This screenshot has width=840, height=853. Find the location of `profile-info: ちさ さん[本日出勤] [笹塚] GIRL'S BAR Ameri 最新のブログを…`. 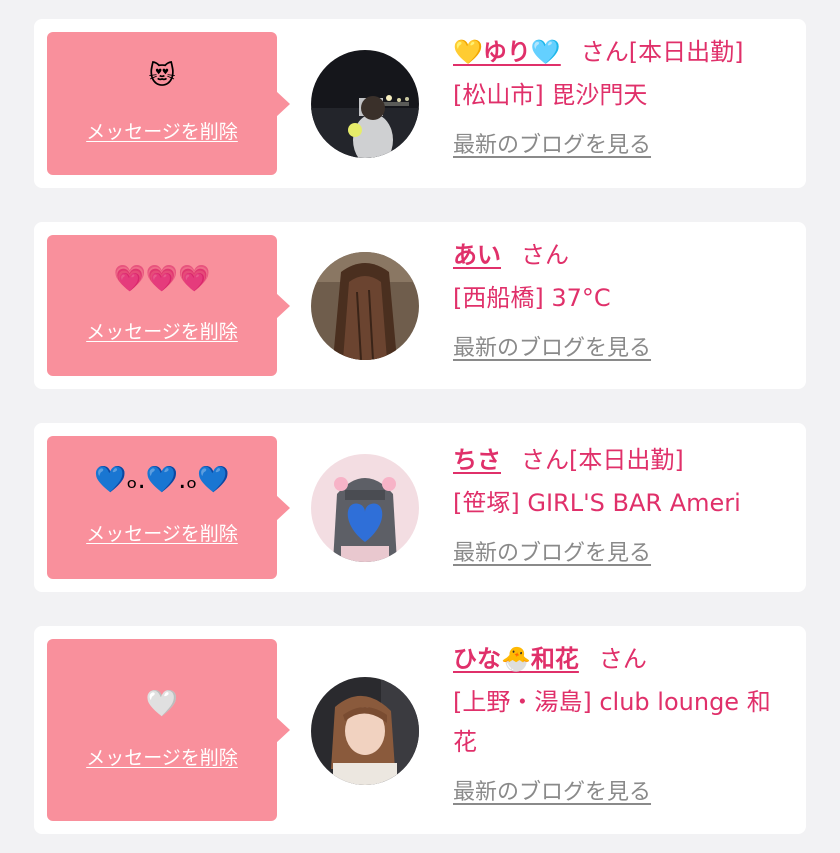

profile-info: ちさ さん[本日出勤] [笹塚] GIRL'S BAR Ameri 最新のブログを… is located at coordinates (622, 505).